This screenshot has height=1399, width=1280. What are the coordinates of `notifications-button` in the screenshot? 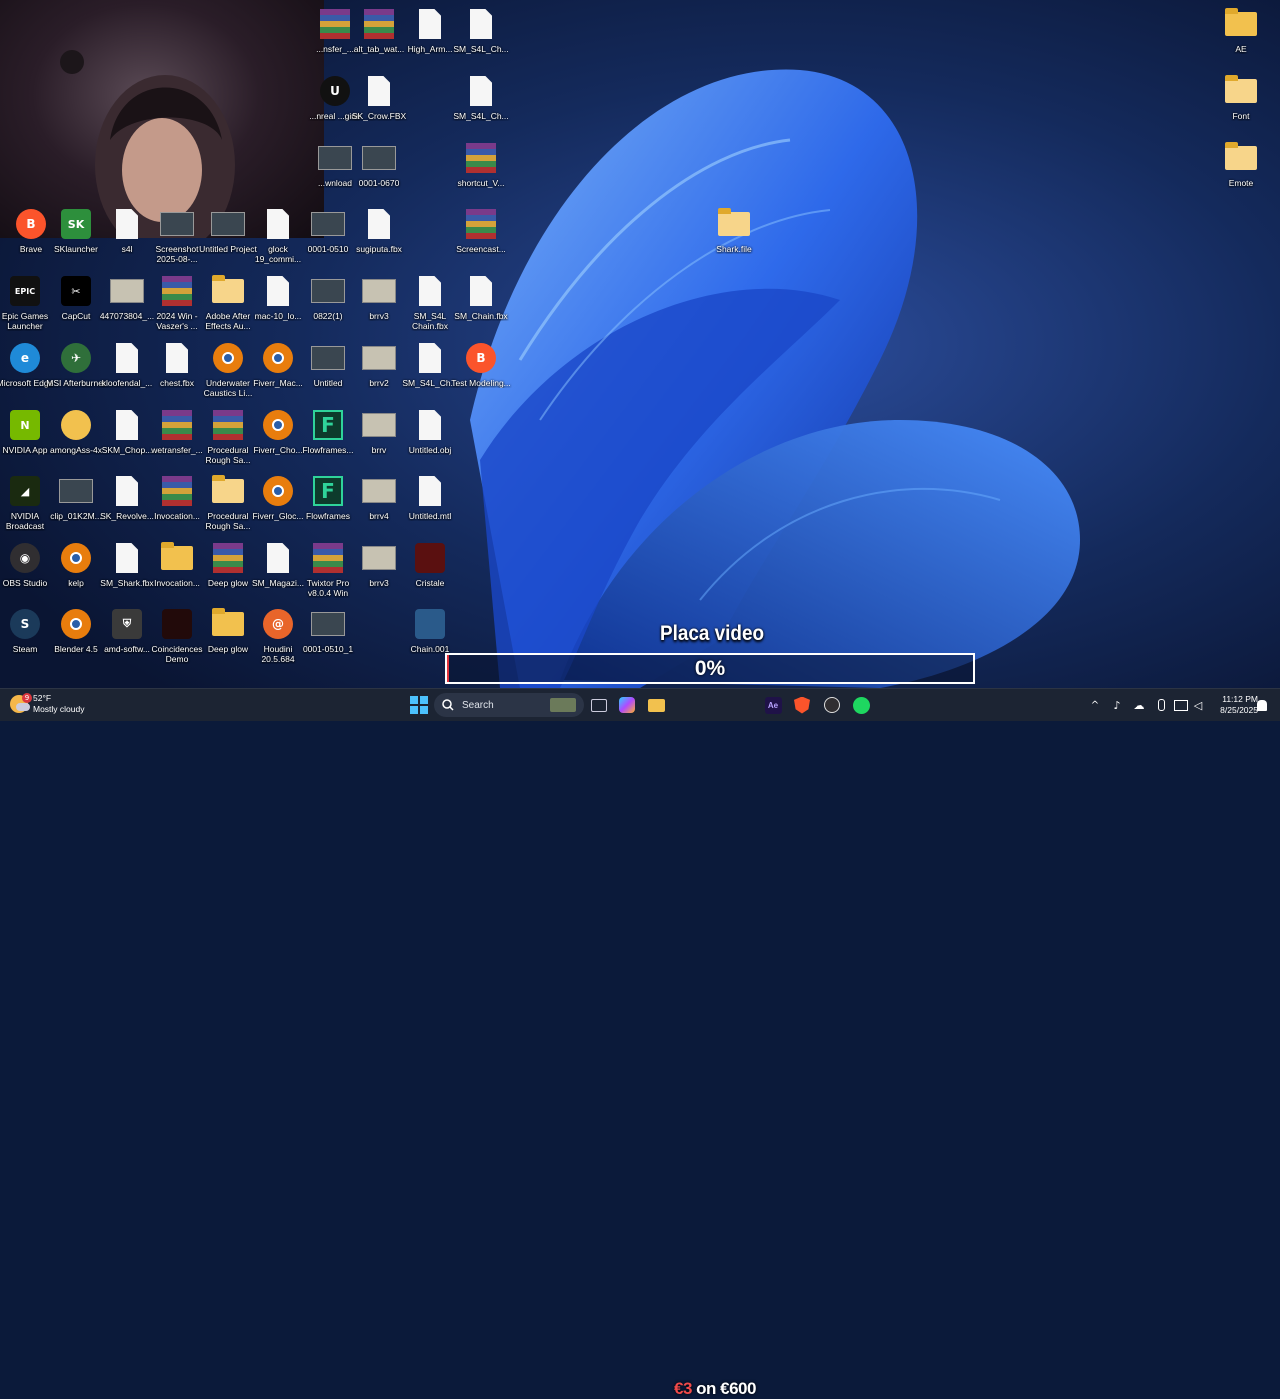 It's located at (1262, 705).